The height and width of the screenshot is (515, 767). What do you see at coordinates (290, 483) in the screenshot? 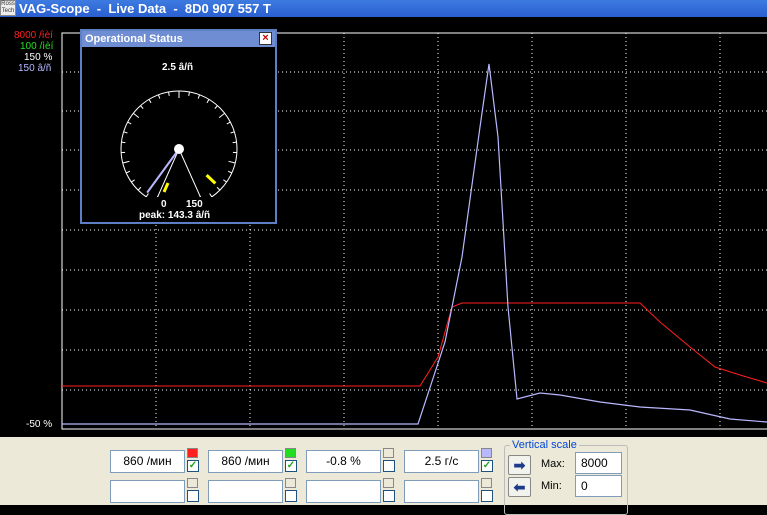
I see `channel-6-color` at bounding box center [290, 483].